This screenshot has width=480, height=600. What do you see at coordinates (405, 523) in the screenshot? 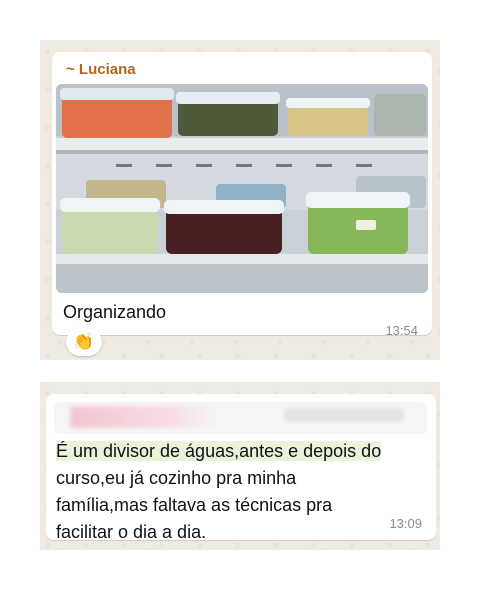
I see `message-timestamp: 13:09` at bounding box center [405, 523].